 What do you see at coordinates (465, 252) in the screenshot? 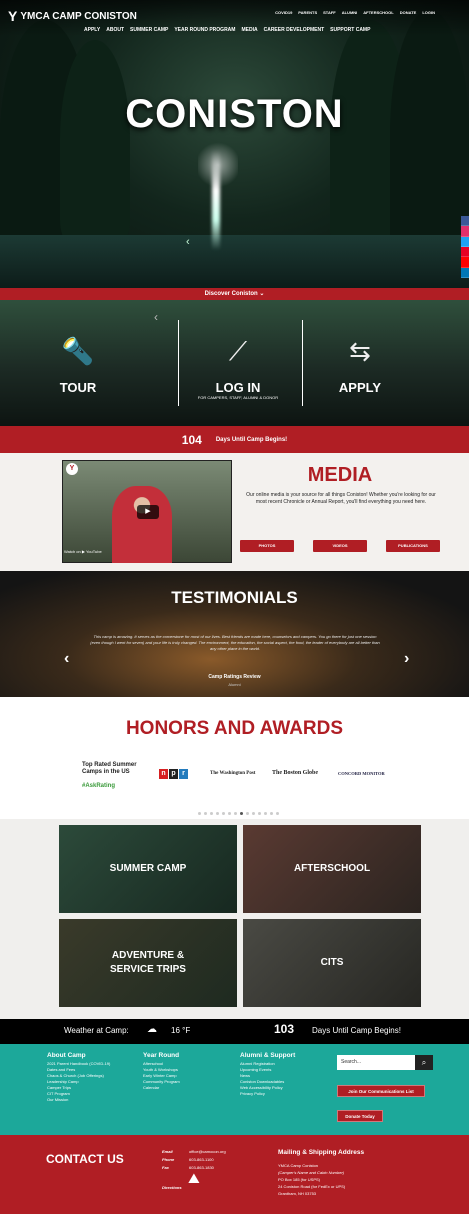
I see `pinterest-icon` at bounding box center [465, 252].